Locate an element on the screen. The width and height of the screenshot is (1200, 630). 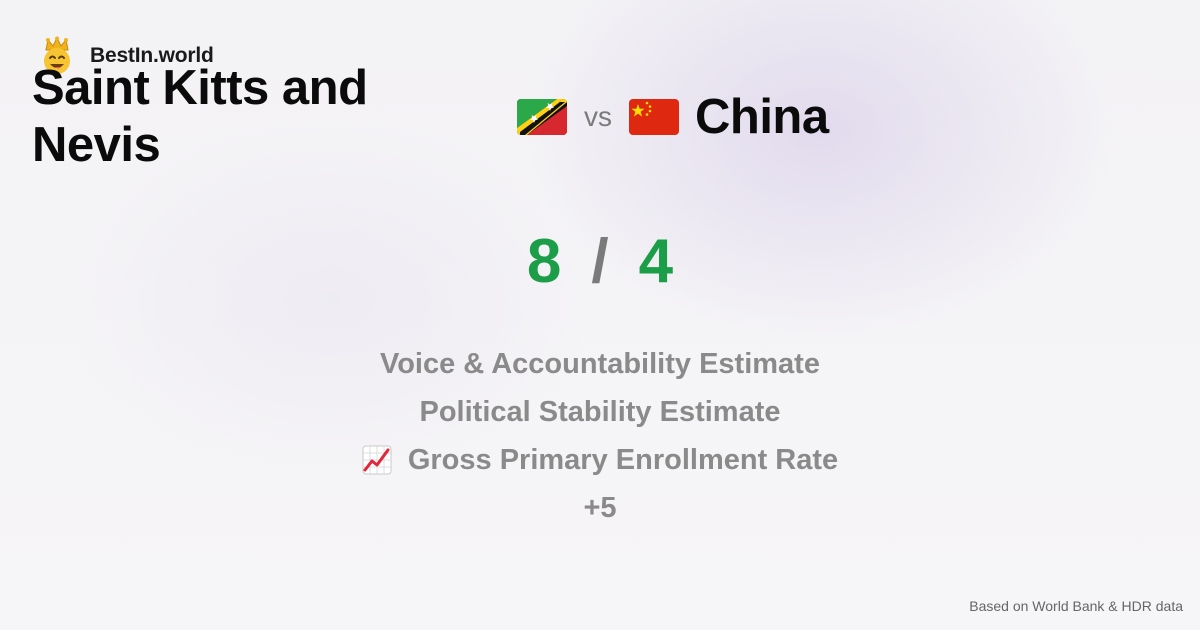
country2-score: 4 is located at coordinates (656, 261).